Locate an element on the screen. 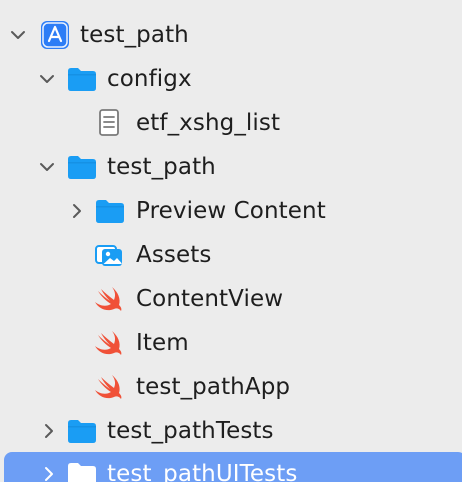  tree-row-test-pathuitests: test_pathUITests is located at coordinates (233, 467).